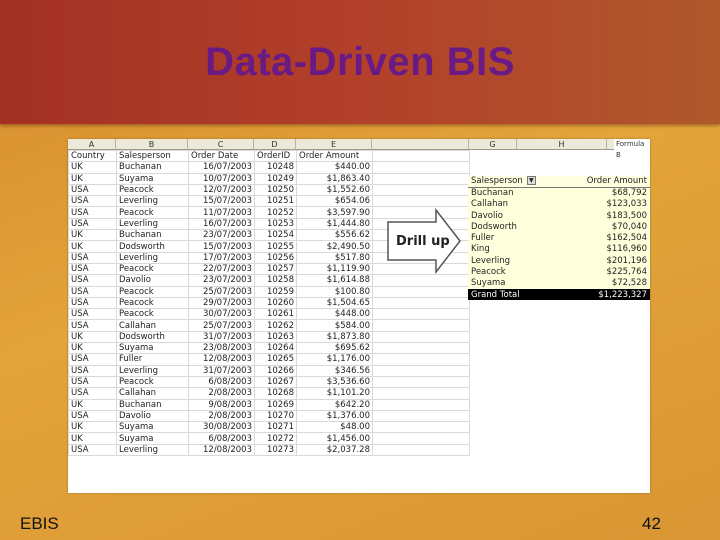 The width and height of the screenshot is (720, 540). I want to click on table-cell: 10259, so click(275, 291).